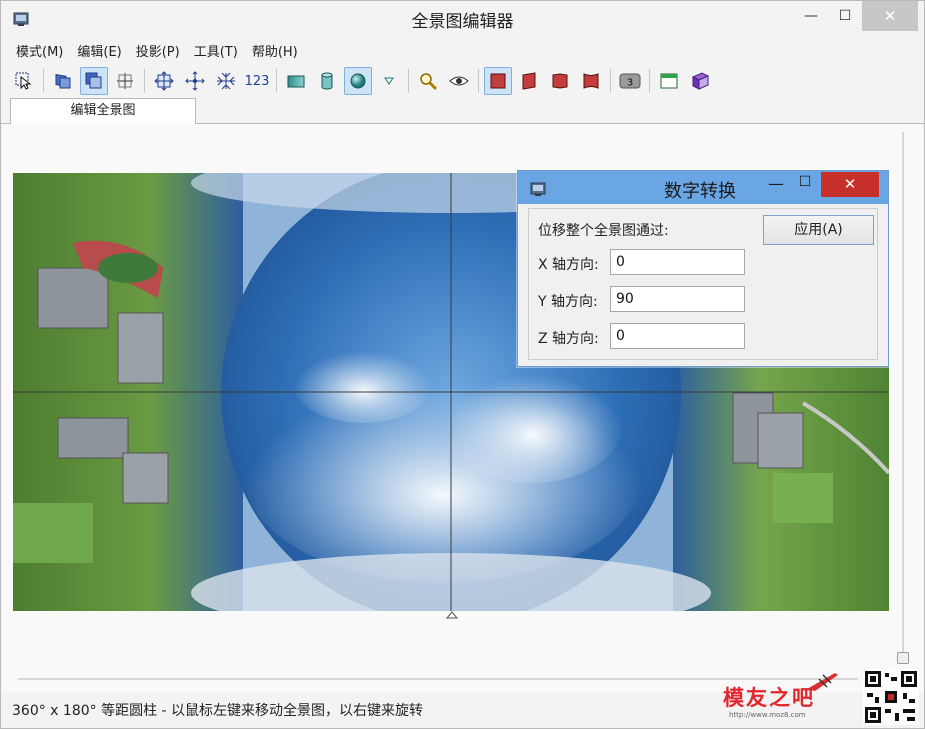 The image size is (925, 729). I want to click on sphere-projection-icon, so click(358, 81).